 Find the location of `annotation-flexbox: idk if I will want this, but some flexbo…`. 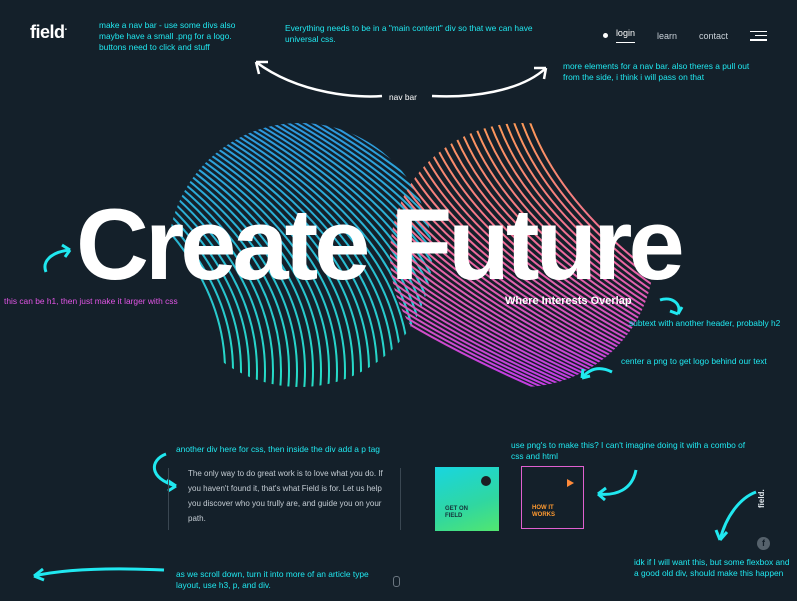

annotation-flexbox: idk if I will want this, but some flexbo… is located at coordinates (712, 567).